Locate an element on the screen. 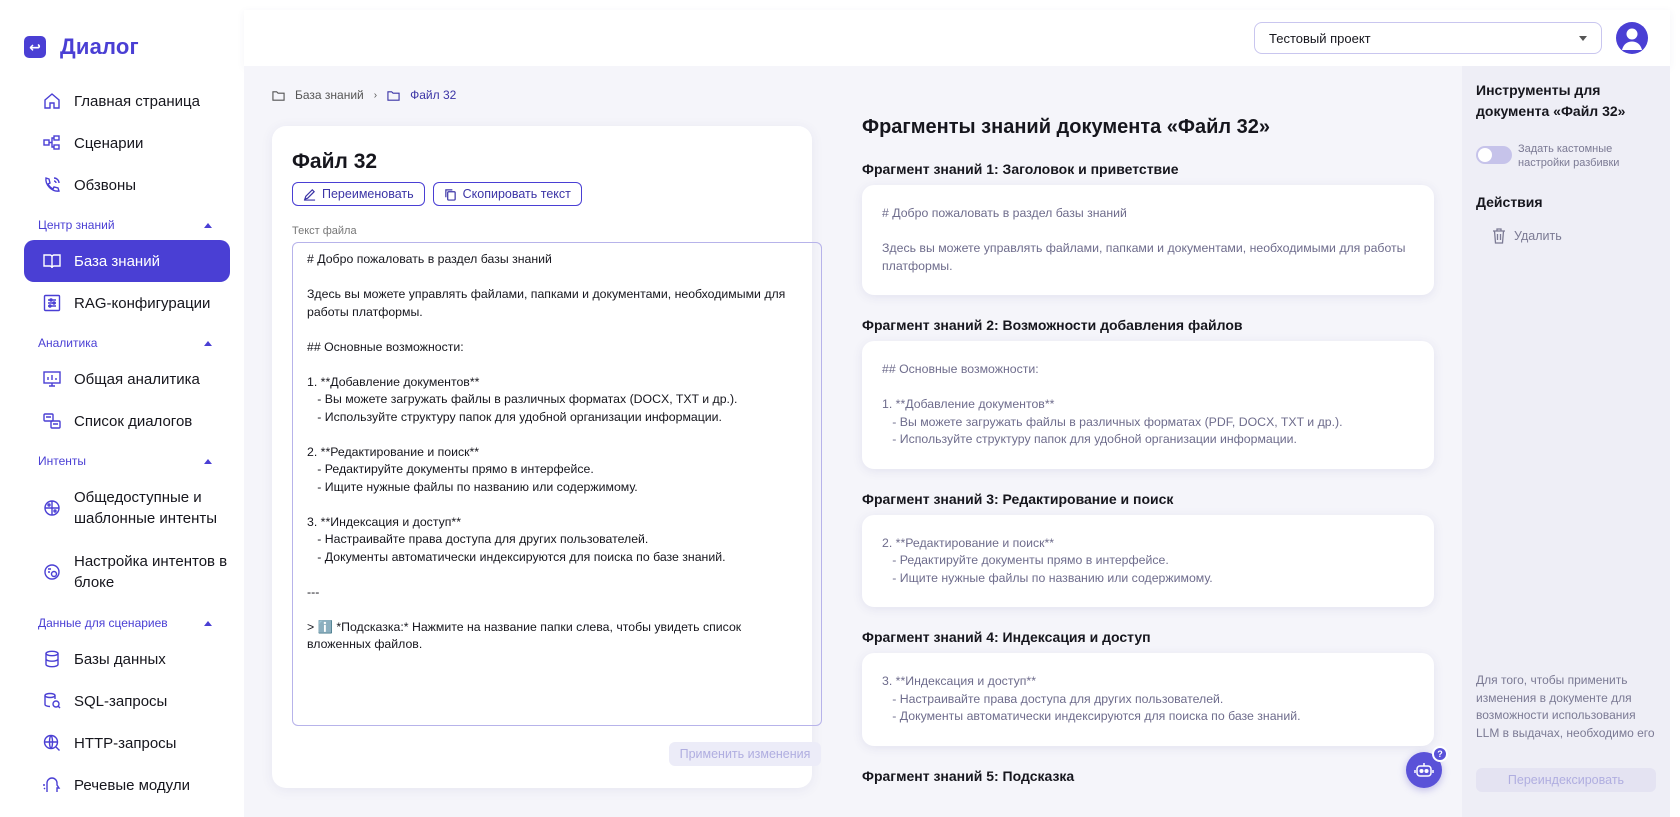  fragments-heading: Фрагменты знаний документа «Файл 32» is located at coordinates (1066, 127).